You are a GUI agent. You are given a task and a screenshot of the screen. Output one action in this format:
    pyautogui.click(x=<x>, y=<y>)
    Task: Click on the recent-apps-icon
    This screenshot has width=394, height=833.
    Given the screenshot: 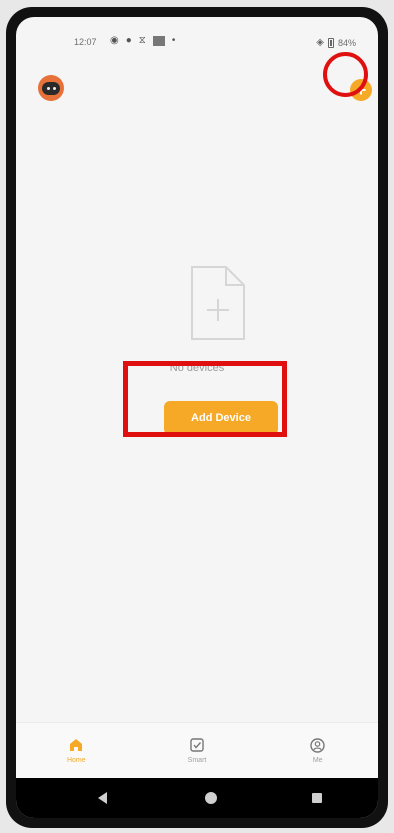 What is the action you would take?
    pyautogui.click(x=317, y=798)
    